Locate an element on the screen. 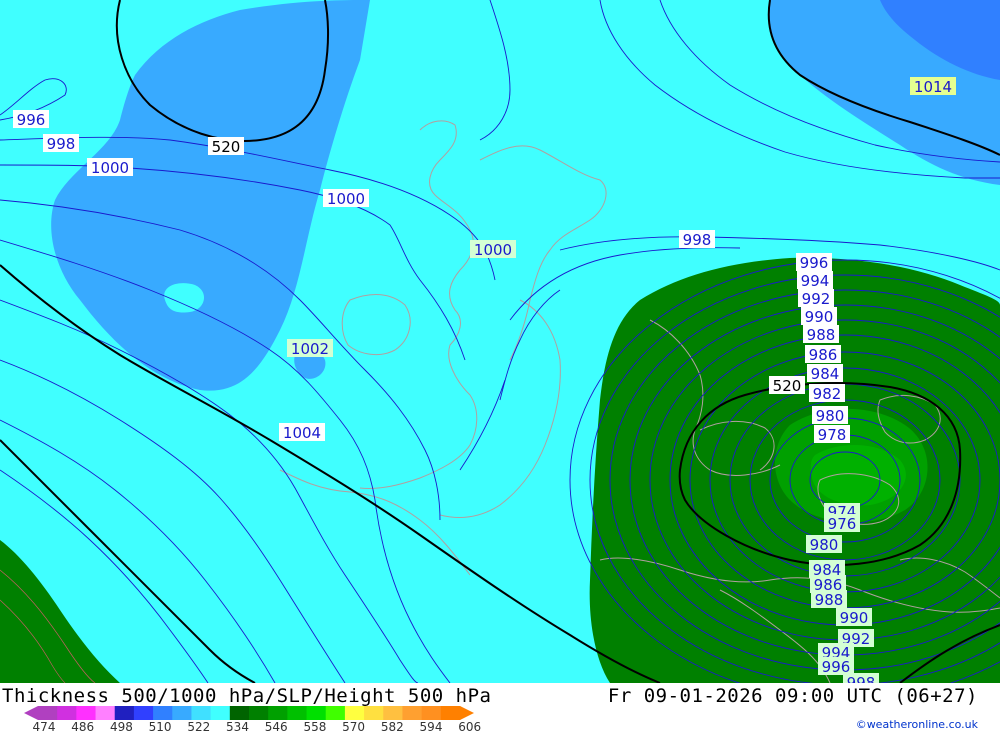 This screenshot has height=734, width=1000. thickness-label-1: 520 is located at coordinates (226, 146).